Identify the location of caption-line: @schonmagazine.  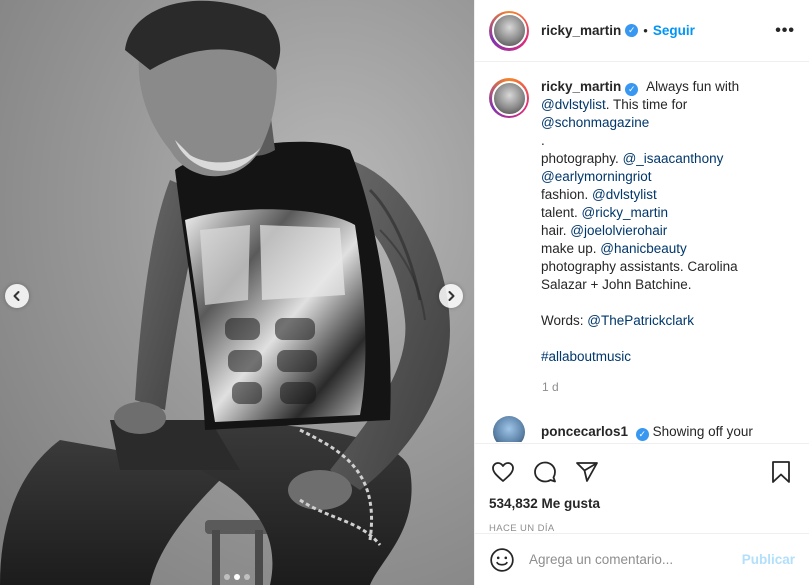
(668, 123).